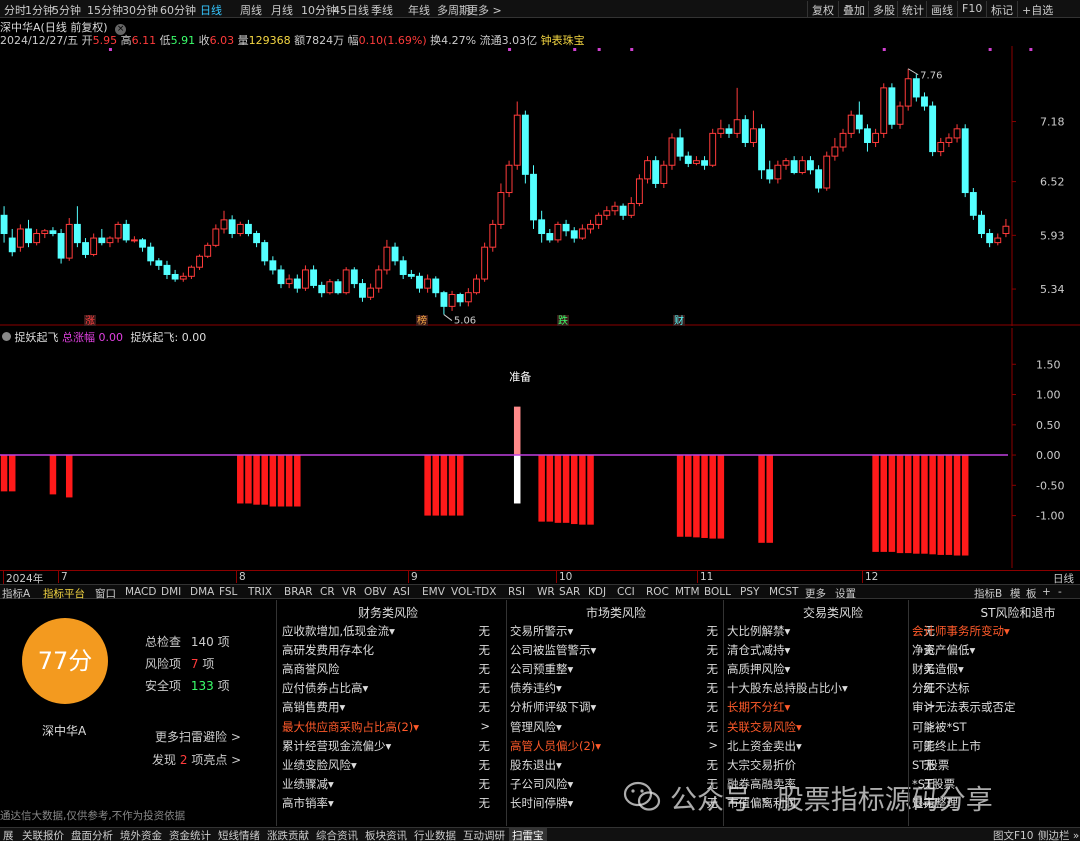  I want to click on indicator-tab-14: VOL-TDX, so click(473, 592).